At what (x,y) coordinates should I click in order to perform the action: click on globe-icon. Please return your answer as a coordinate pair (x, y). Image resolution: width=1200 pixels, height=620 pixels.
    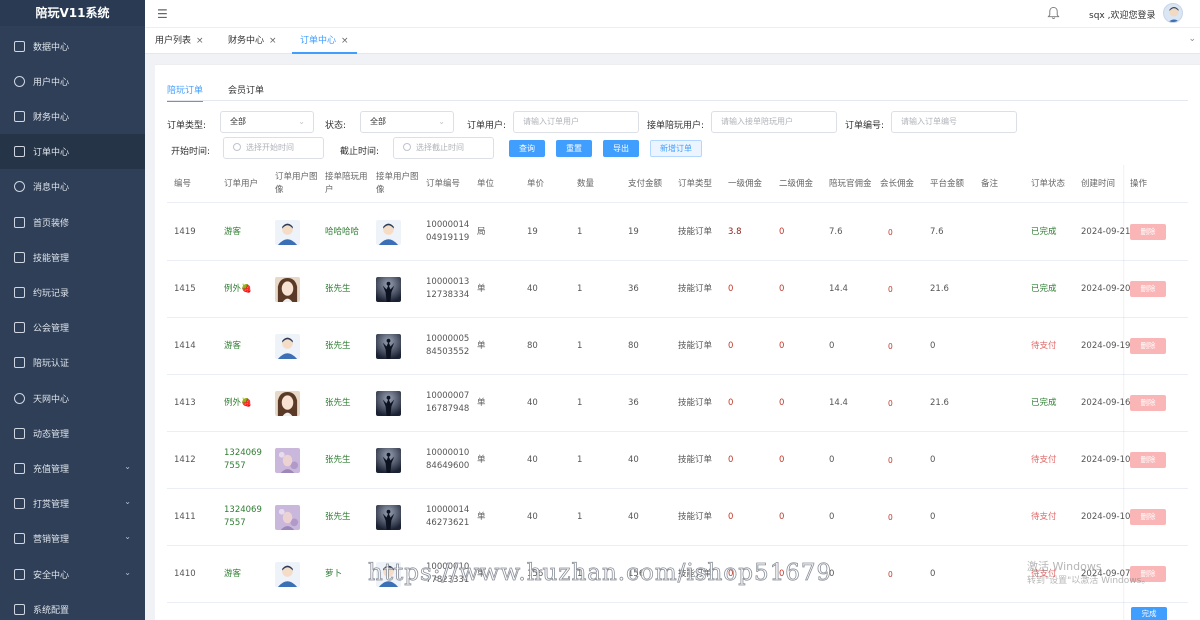
    Looking at the image, I should click on (19, 398).